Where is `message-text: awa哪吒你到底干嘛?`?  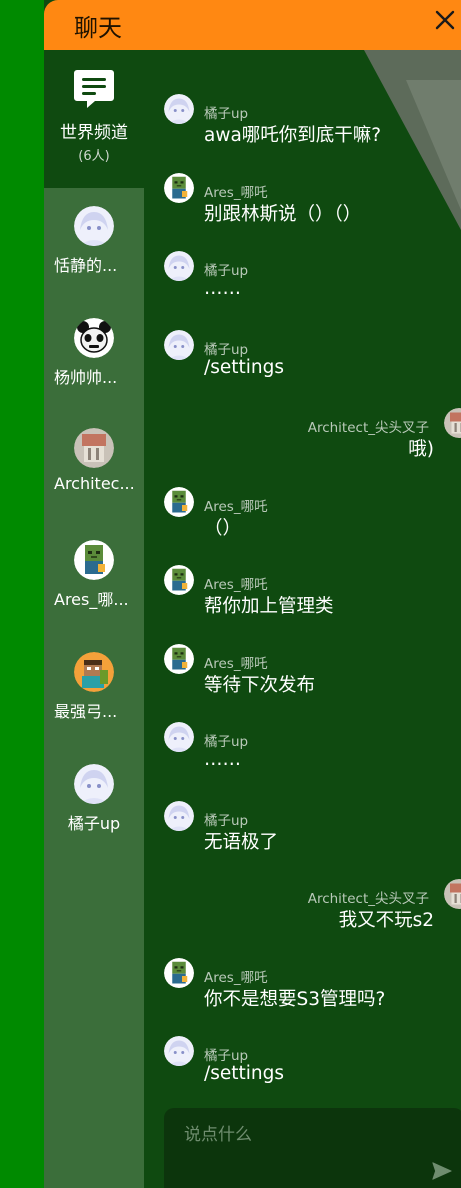 message-text: awa哪吒你到底干嘛? is located at coordinates (293, 135).